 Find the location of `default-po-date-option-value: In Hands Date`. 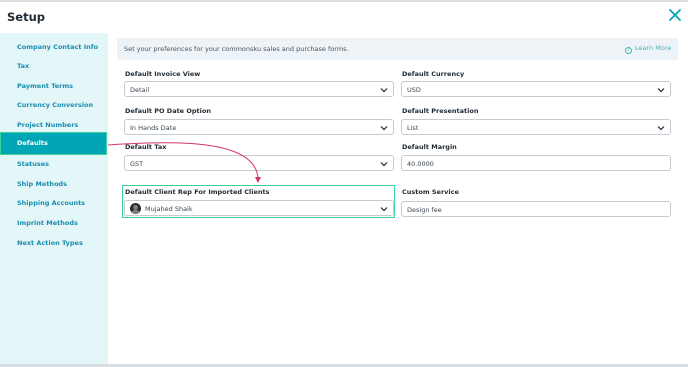

default-po-date-option-value: In Hands Date is located at coordinates (153, 128).